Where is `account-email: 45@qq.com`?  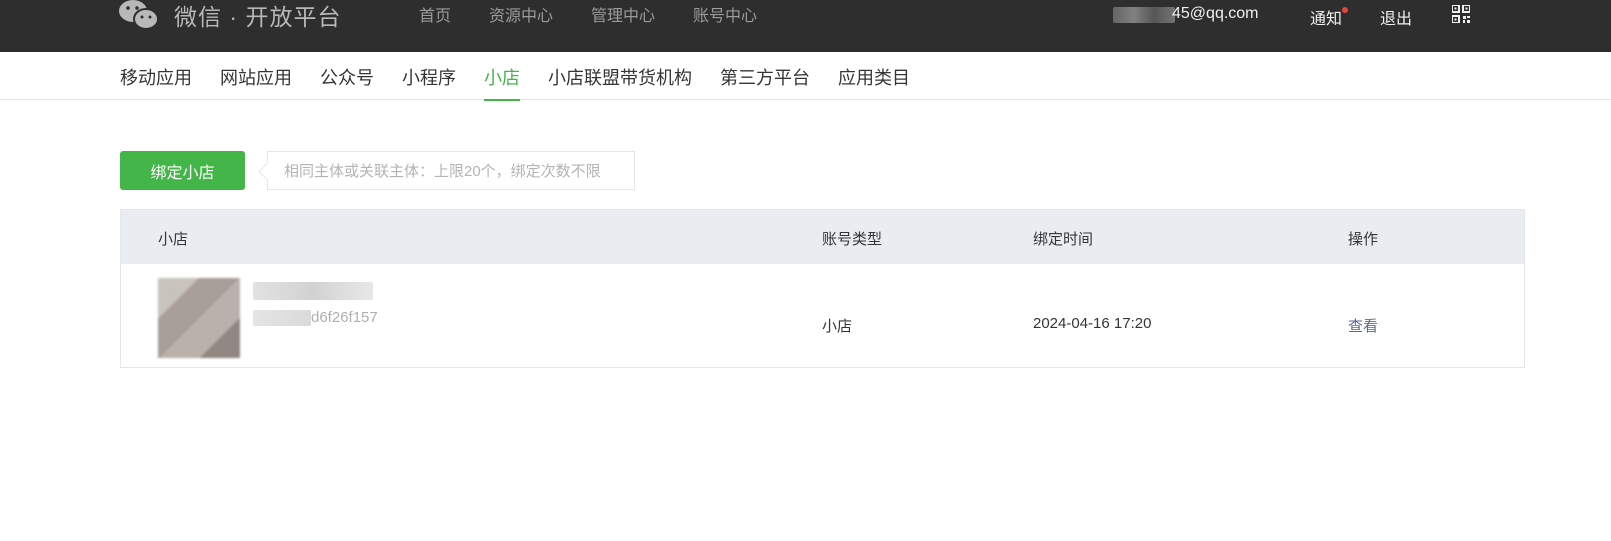 account-email: 45@qq.com is located at coordinates (1215, 14).